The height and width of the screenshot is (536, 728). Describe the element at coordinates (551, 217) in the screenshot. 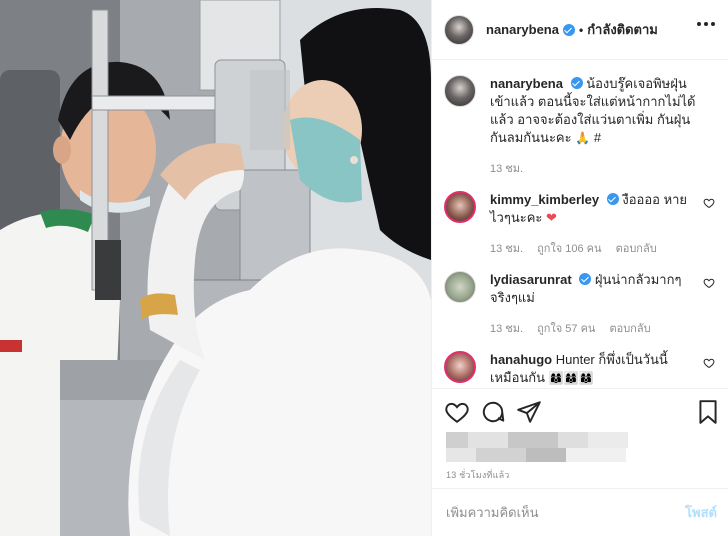

I see `heart-emoji: ❤` at that location.